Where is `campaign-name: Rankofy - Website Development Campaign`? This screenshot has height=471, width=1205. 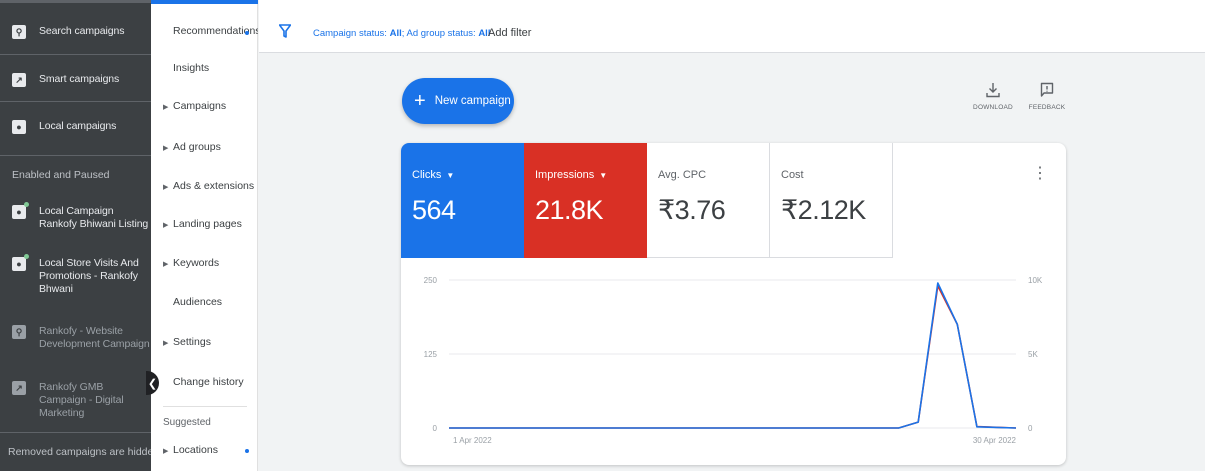 campaign-name: Rankofy - Website Development Campaign is located at coordinates (94, 337).